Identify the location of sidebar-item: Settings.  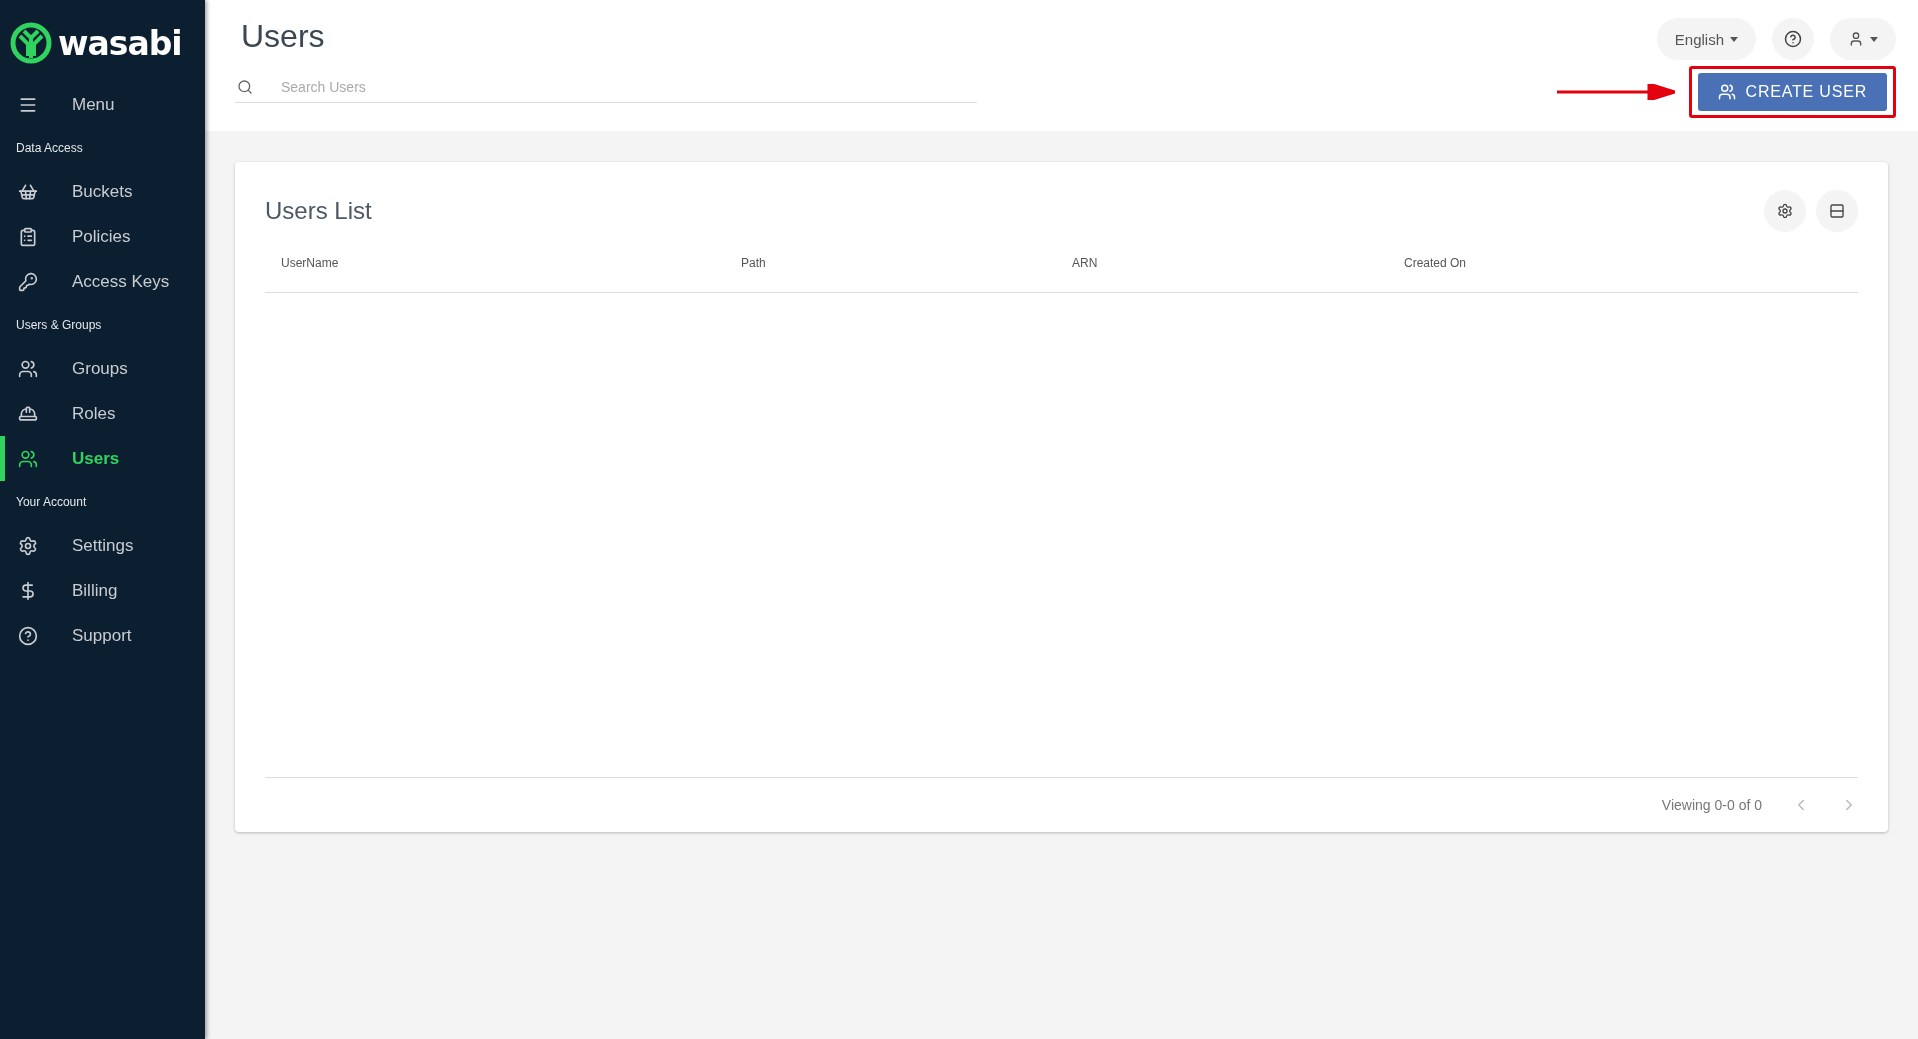
(102, 545).